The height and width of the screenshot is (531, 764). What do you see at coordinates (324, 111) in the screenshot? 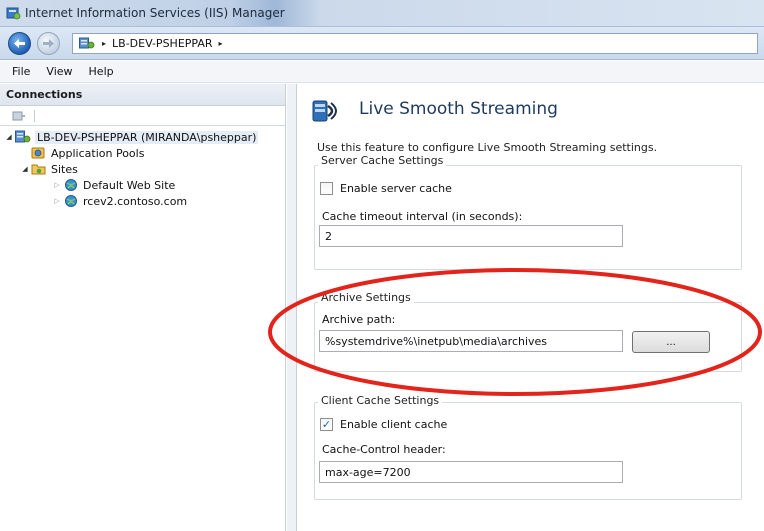
I see `live-smooth-streaming-icon` at bounding box center [324, 111].